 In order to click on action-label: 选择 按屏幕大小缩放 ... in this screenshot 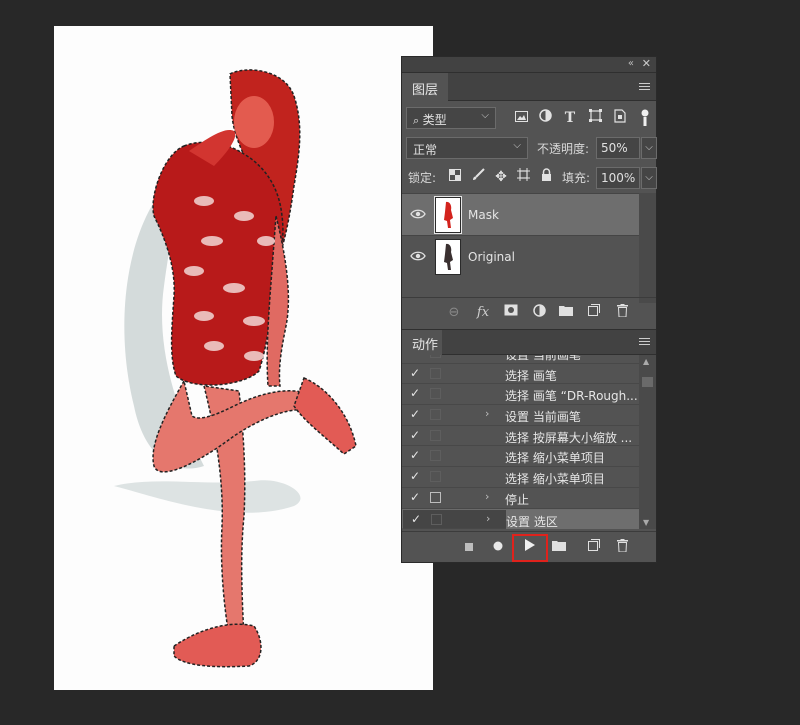, I will do `click(569, 437)`.